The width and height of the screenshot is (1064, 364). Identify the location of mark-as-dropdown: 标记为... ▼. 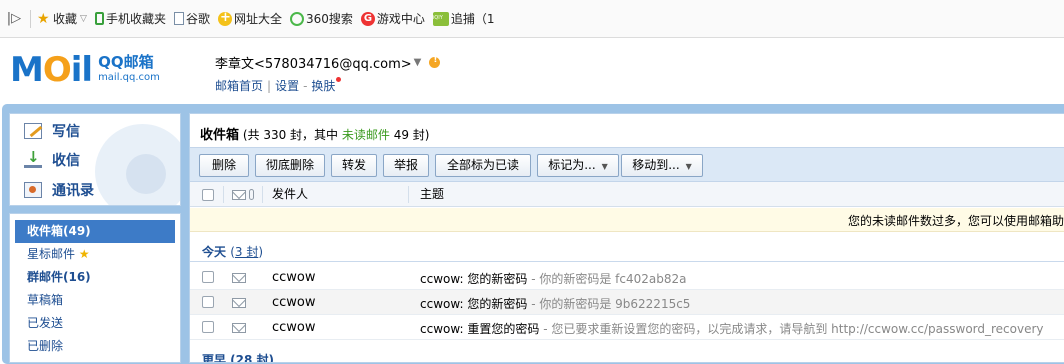
(578, 165).